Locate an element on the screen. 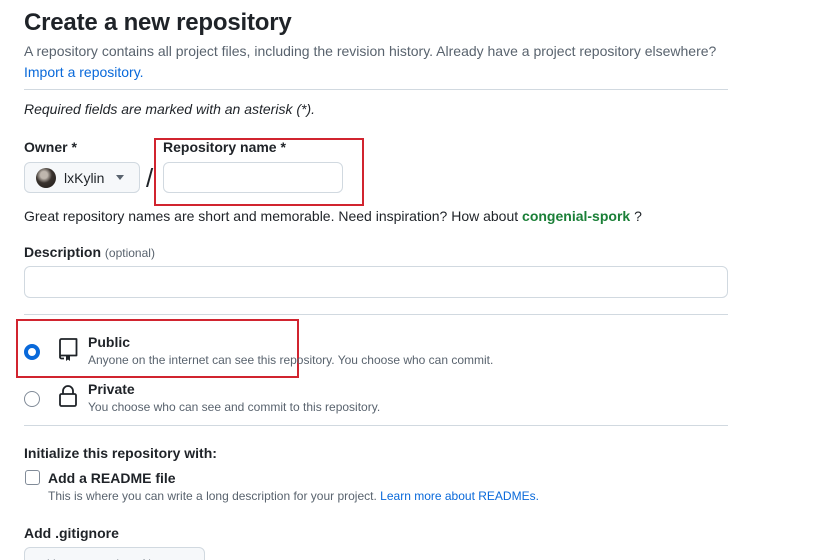 This screenshot has width=826, height=560. owner-value: lxKylin is located at coordinates (84, 177).